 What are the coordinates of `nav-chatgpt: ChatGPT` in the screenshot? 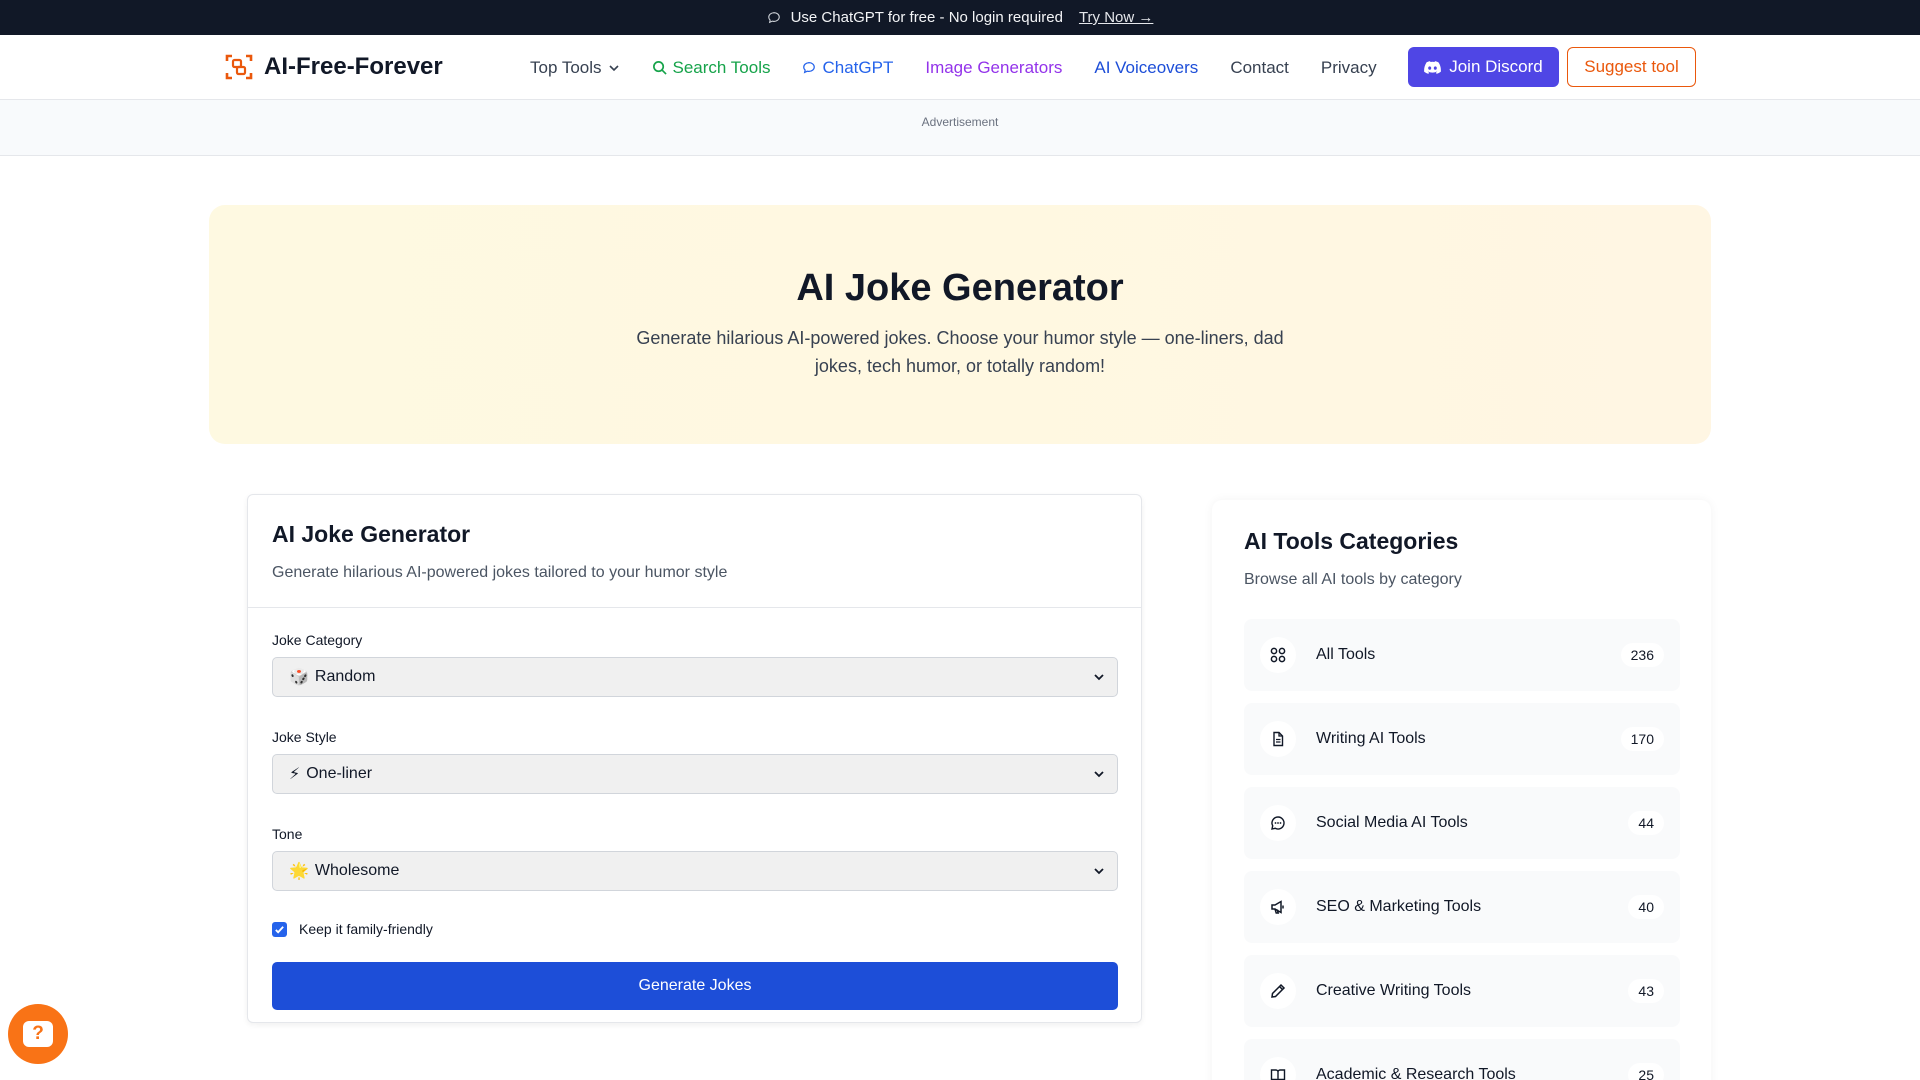 It's located at (847, 68).